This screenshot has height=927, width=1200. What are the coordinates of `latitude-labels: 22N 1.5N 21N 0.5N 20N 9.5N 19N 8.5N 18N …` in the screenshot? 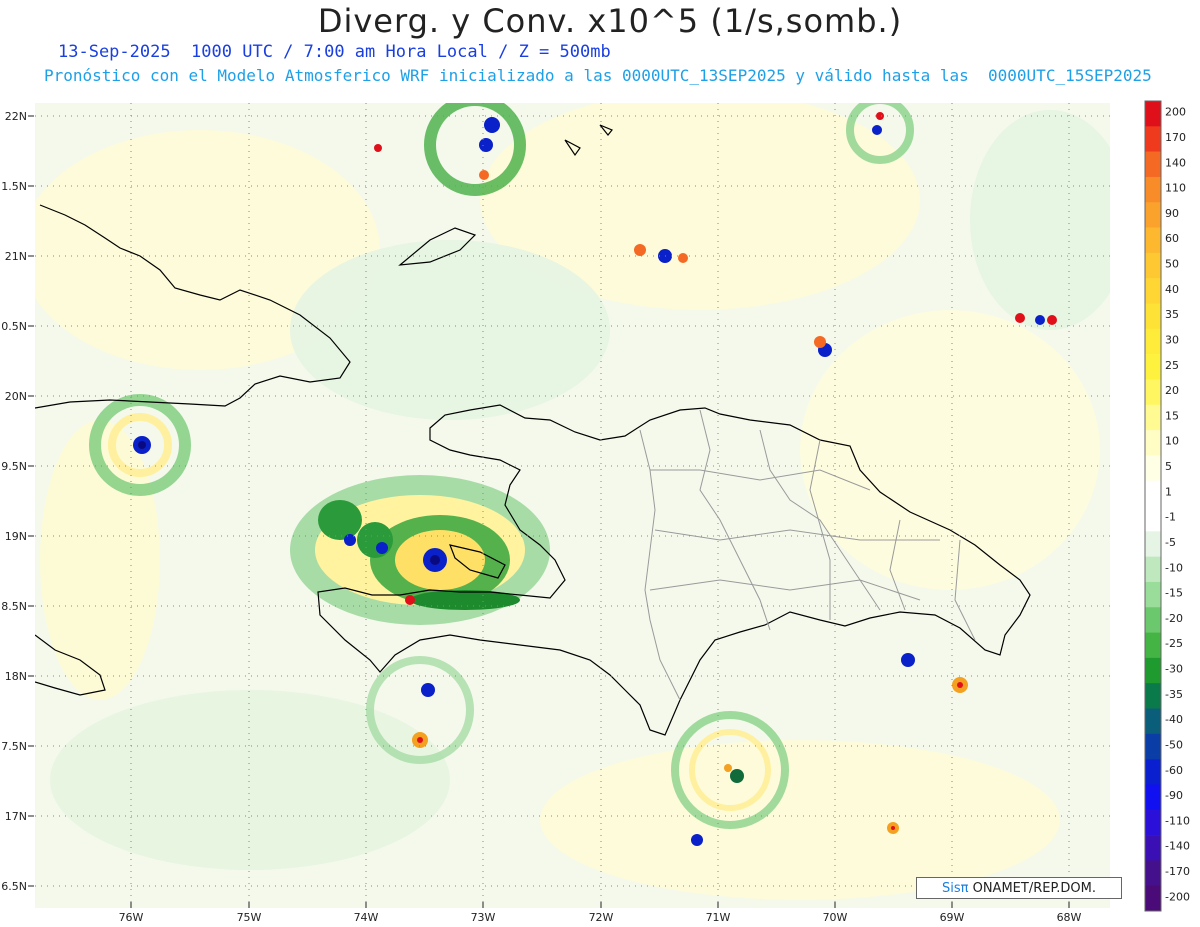 It's located at (14, 501).